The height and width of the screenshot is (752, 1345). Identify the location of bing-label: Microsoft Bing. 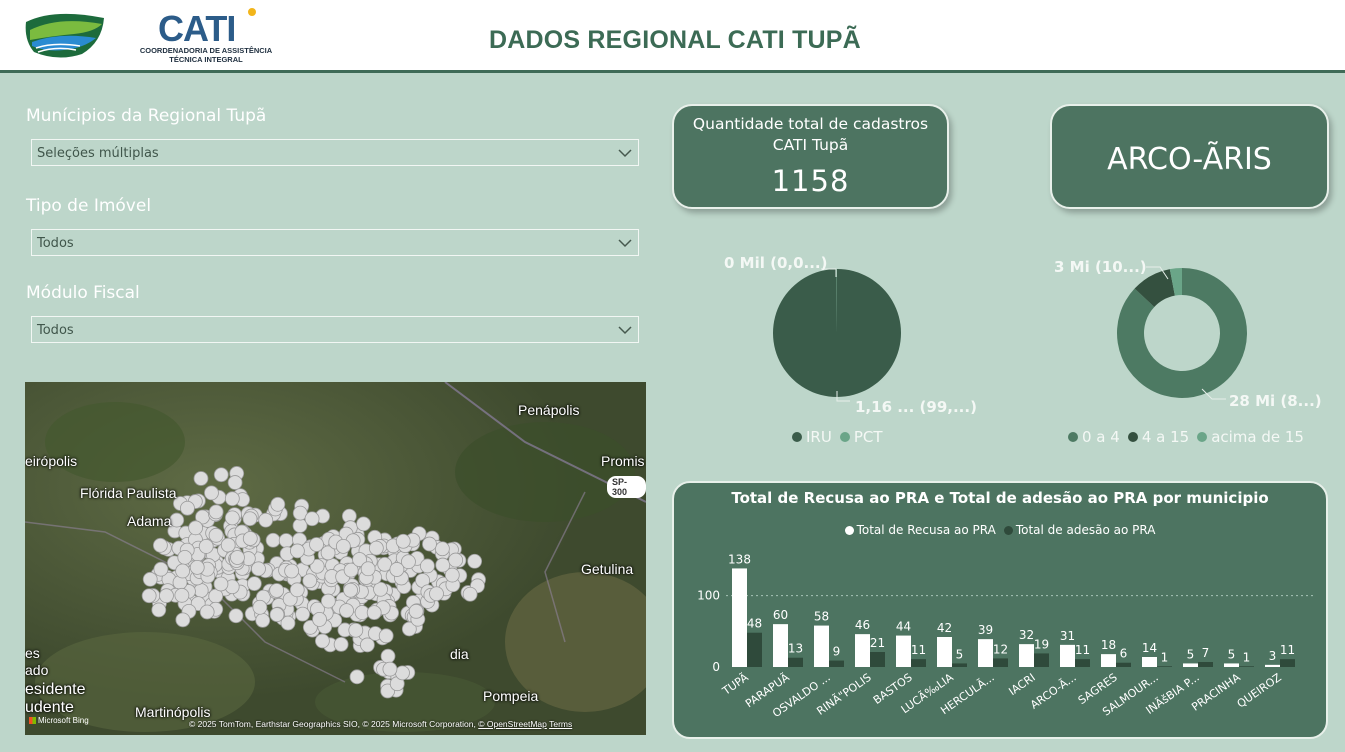
(63, 720).